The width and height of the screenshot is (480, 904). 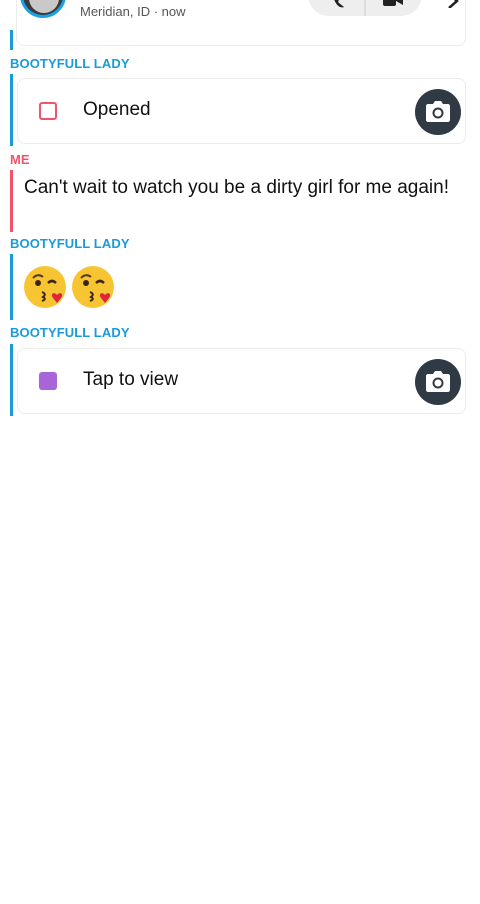 I want to click on sender-label: ME, so click(x=20, y=159).